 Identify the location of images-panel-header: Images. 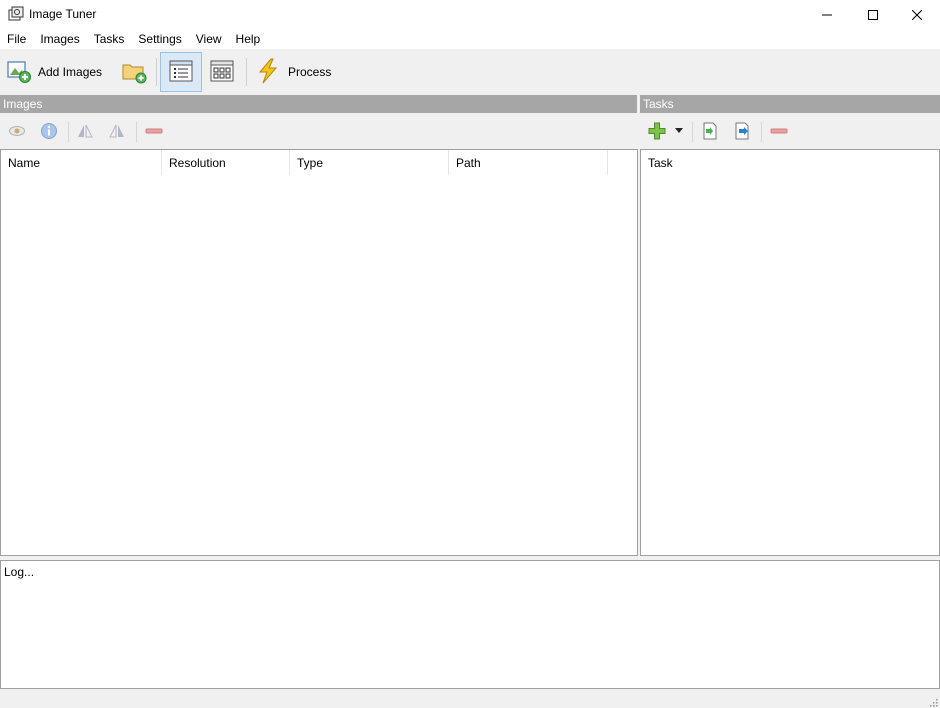
(318, 104).